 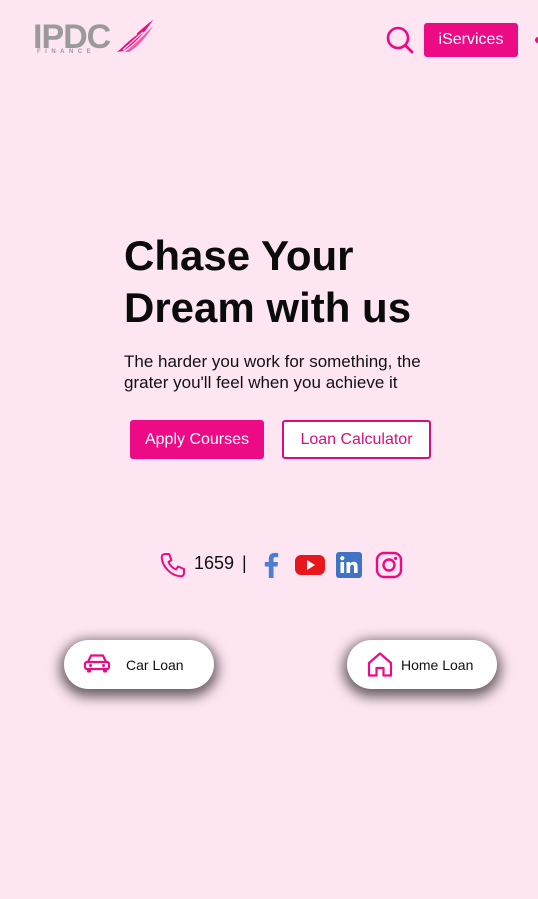 What do you see at coordinates (400, 40) in the screenshot?
I see `search-icon` at bounding box center [400, 40].